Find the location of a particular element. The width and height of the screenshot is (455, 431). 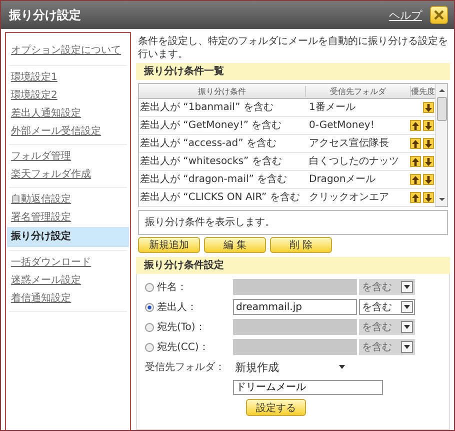

sidebar-item: 迷惑メール設定 is located at coordinates (46, 281).